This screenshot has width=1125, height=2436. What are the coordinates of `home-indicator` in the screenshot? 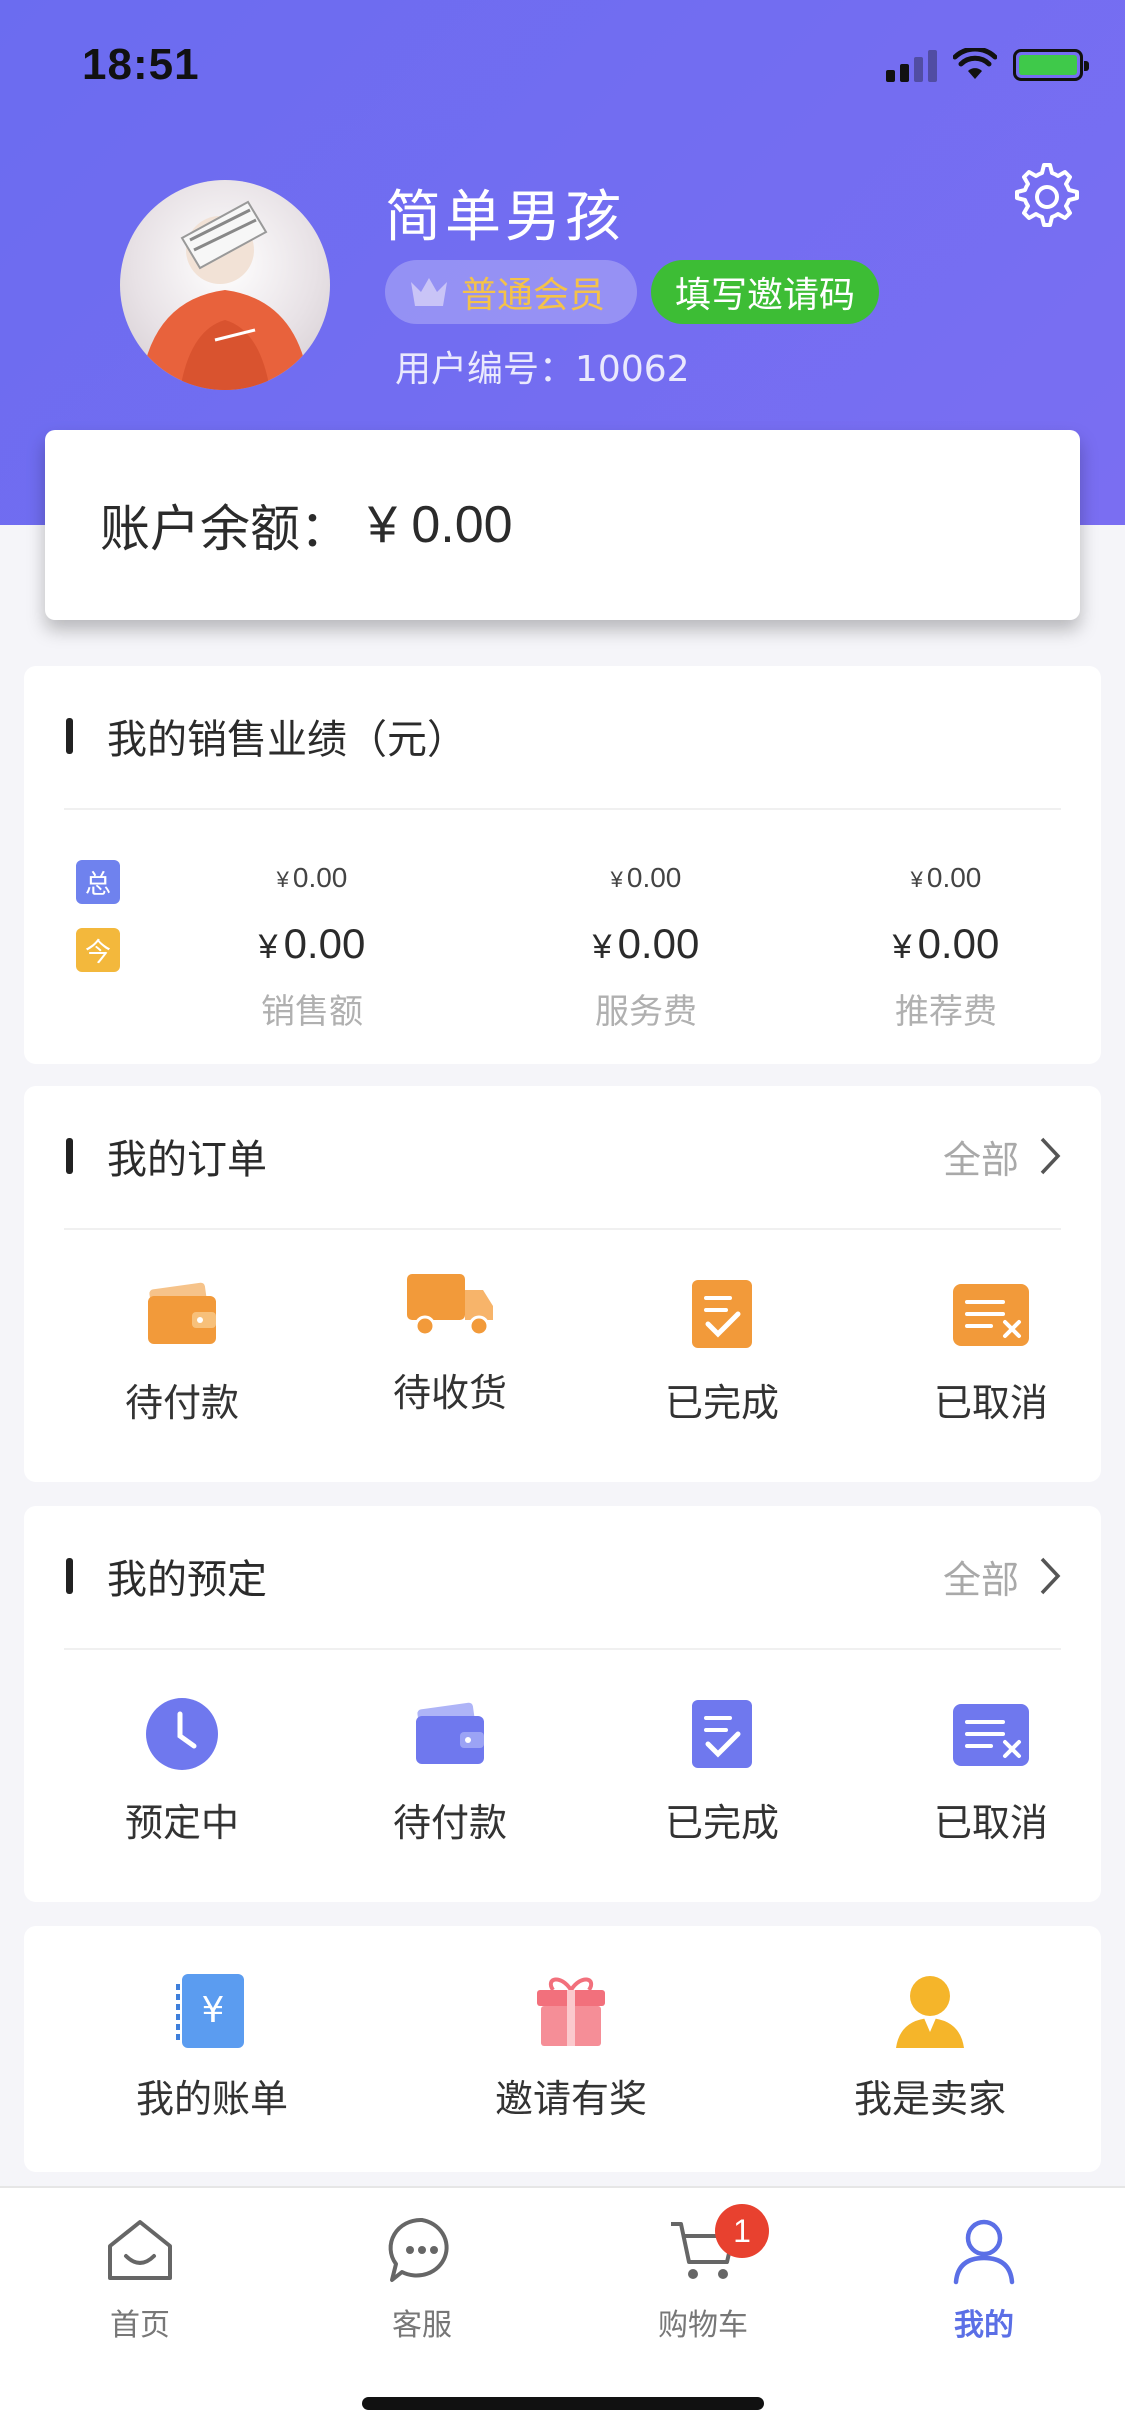 It's located at (563, 2403).